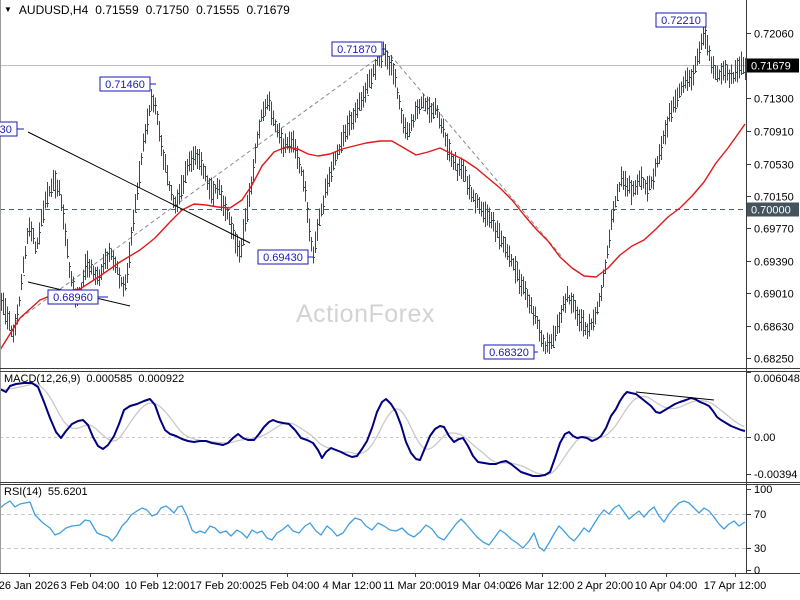  Describe the element at coordinates (287, 586) in the screenshot. I see `time-tick-label: 25 Feb 04:00` at that location.